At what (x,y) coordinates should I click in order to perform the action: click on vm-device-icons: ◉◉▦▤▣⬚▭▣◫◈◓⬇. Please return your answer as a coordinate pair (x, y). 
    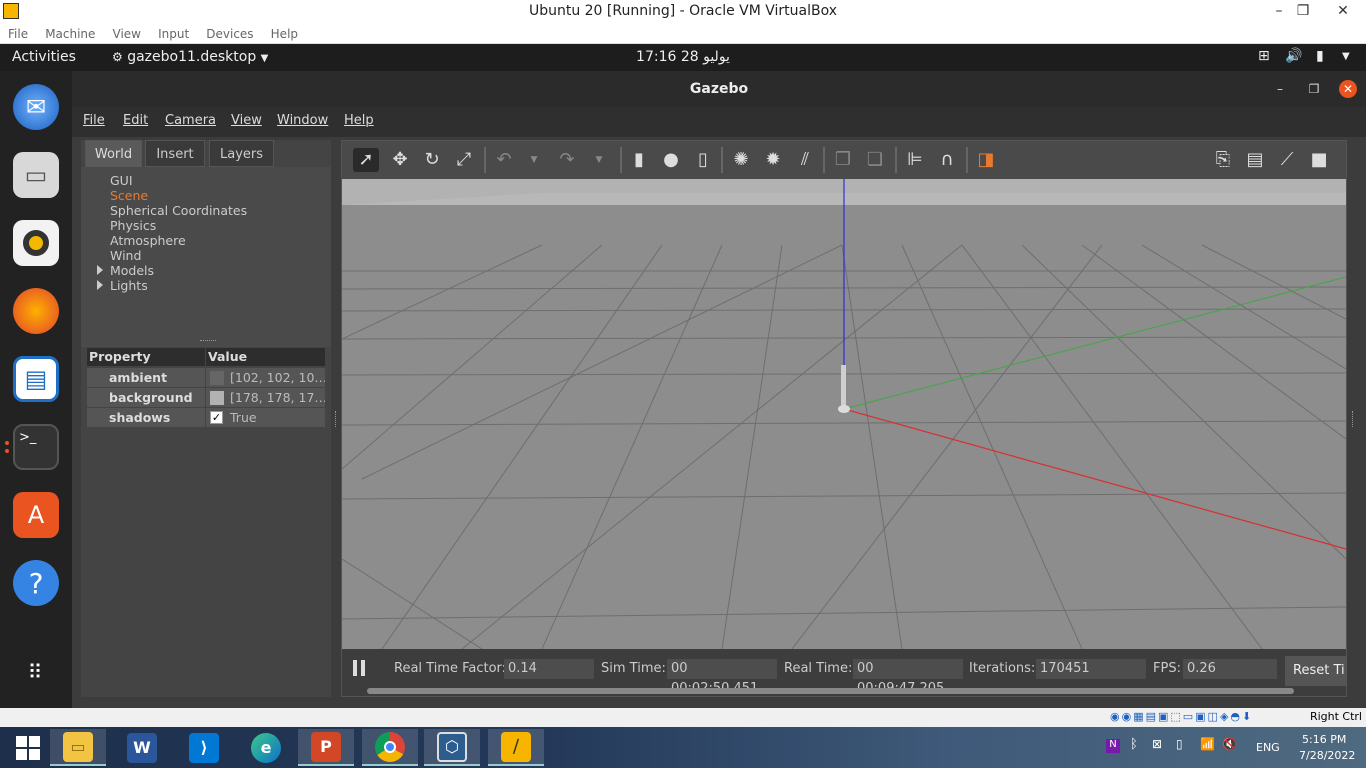
    Looking at the image, I should click on (1181, 716).